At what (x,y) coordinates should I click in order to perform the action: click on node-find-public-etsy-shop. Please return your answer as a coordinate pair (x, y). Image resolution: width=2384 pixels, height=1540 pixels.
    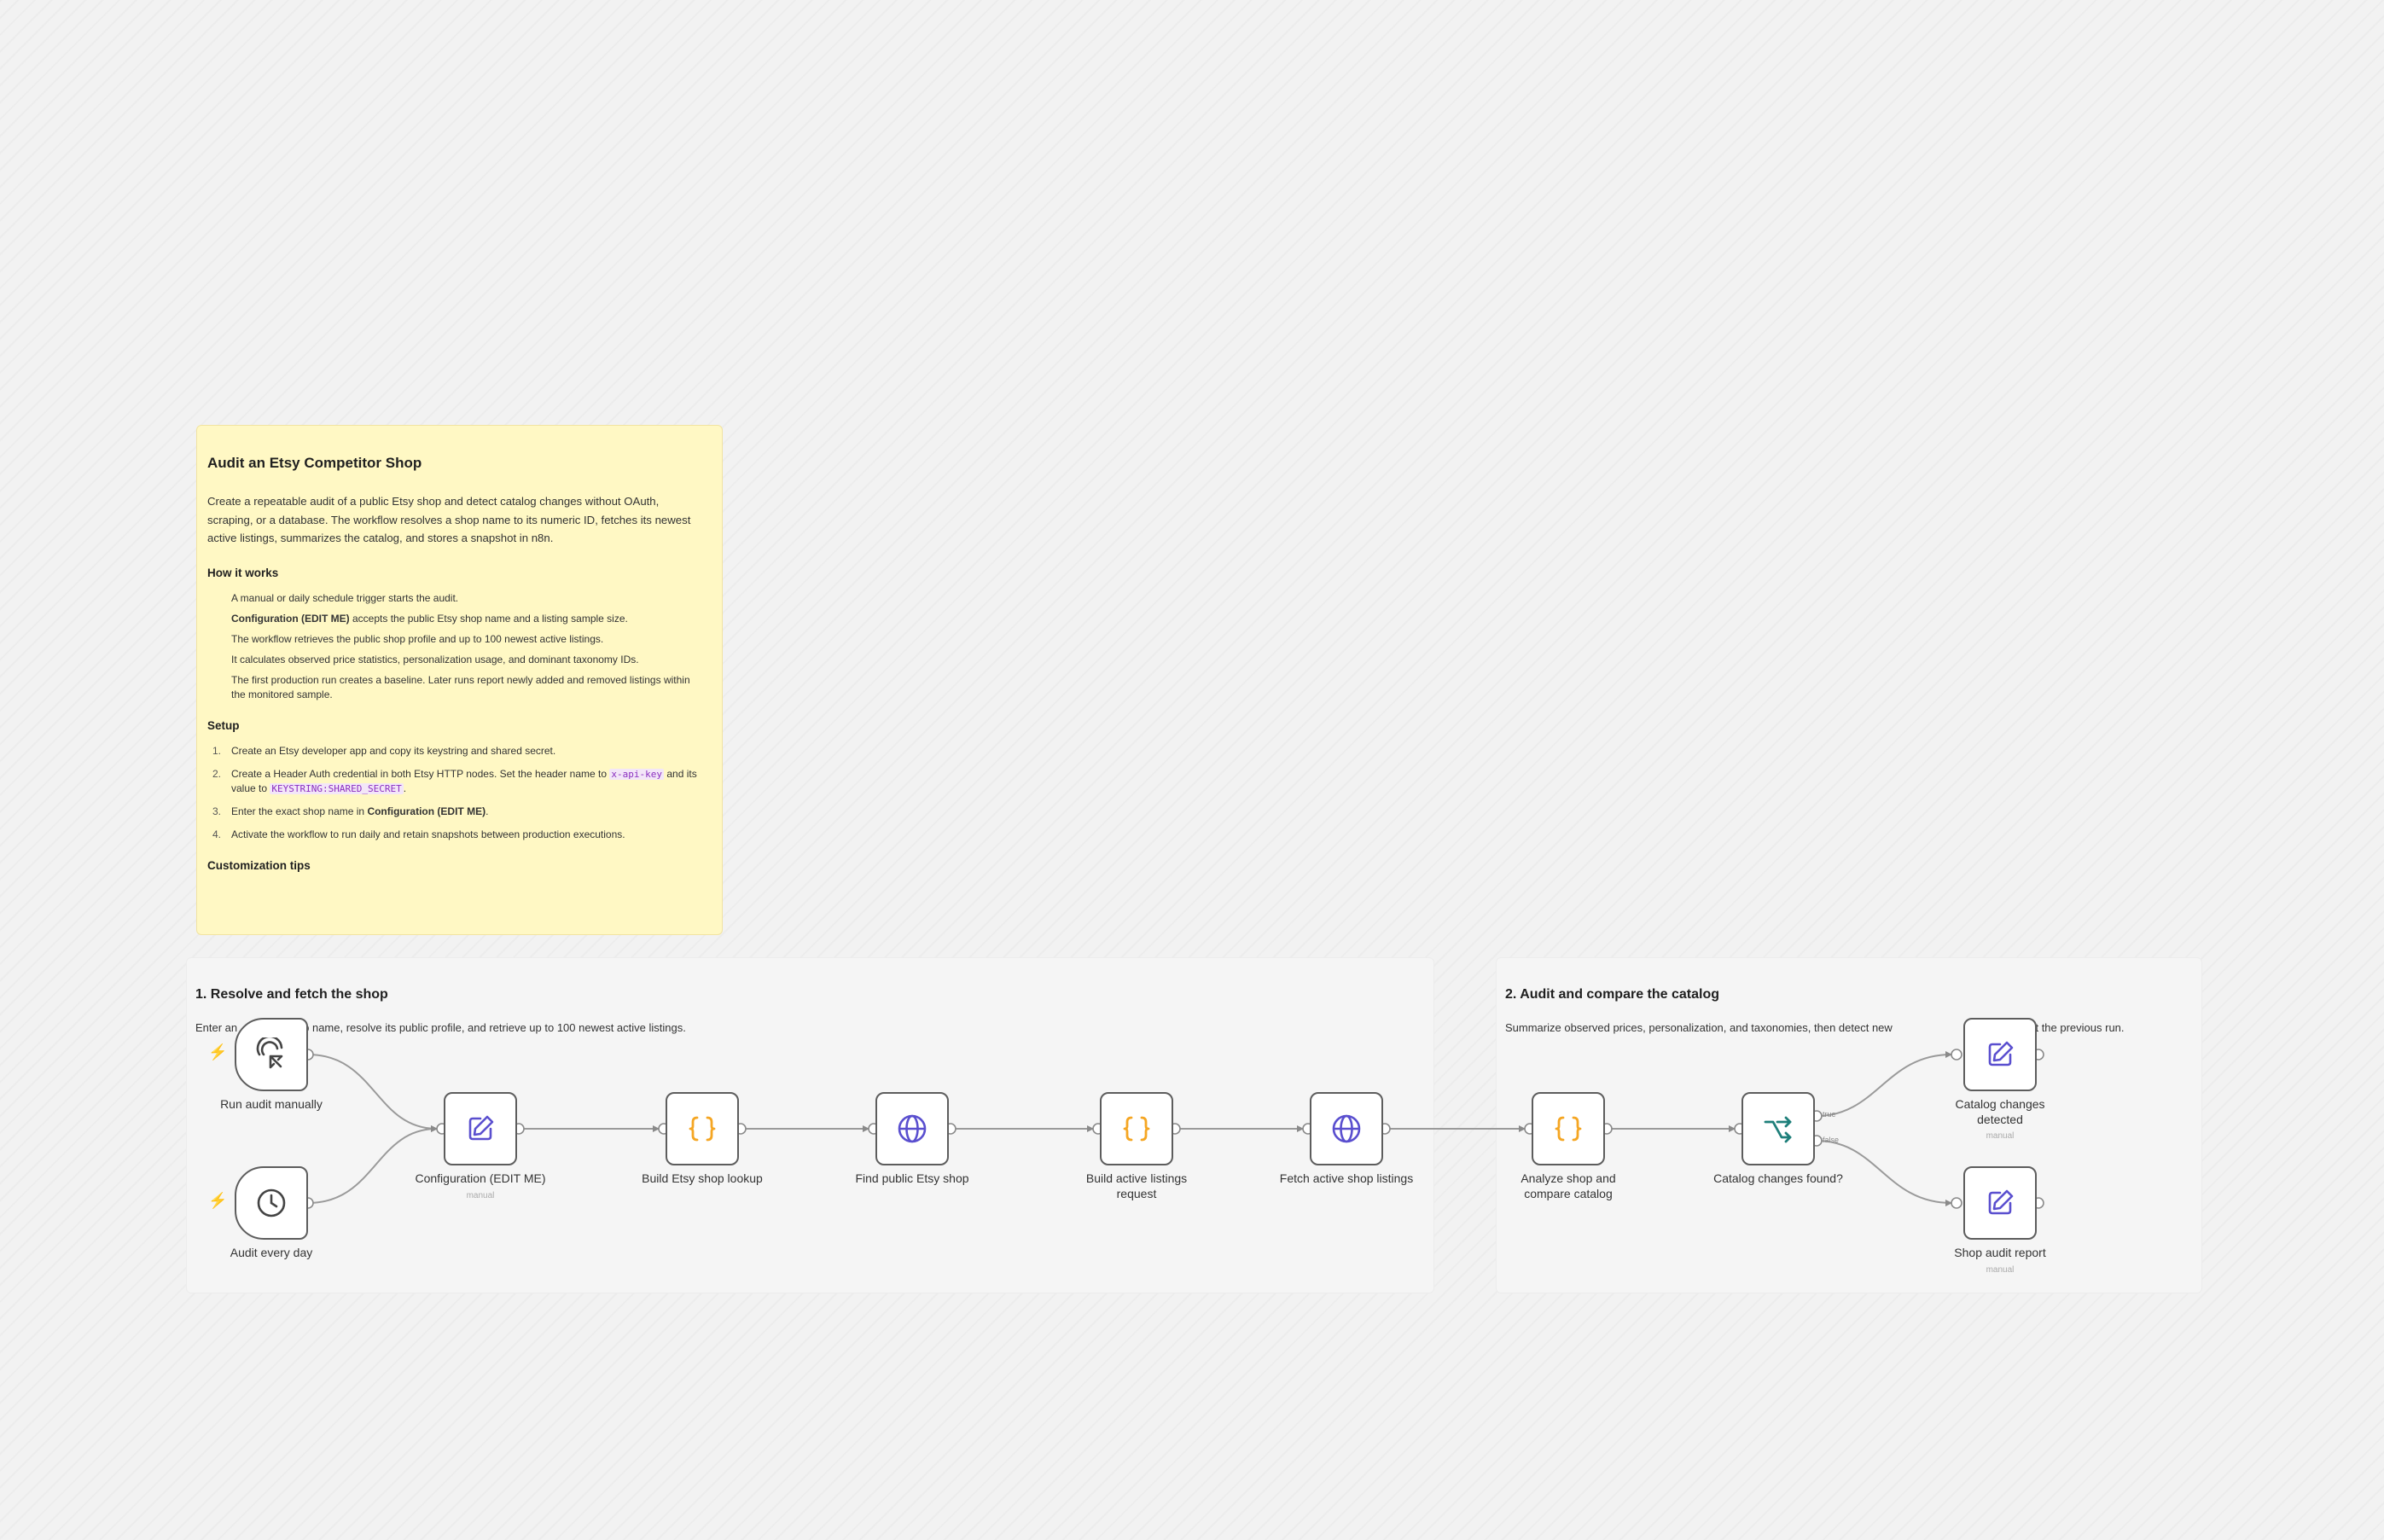
    Looking at the image, I should click on (912, 1128).